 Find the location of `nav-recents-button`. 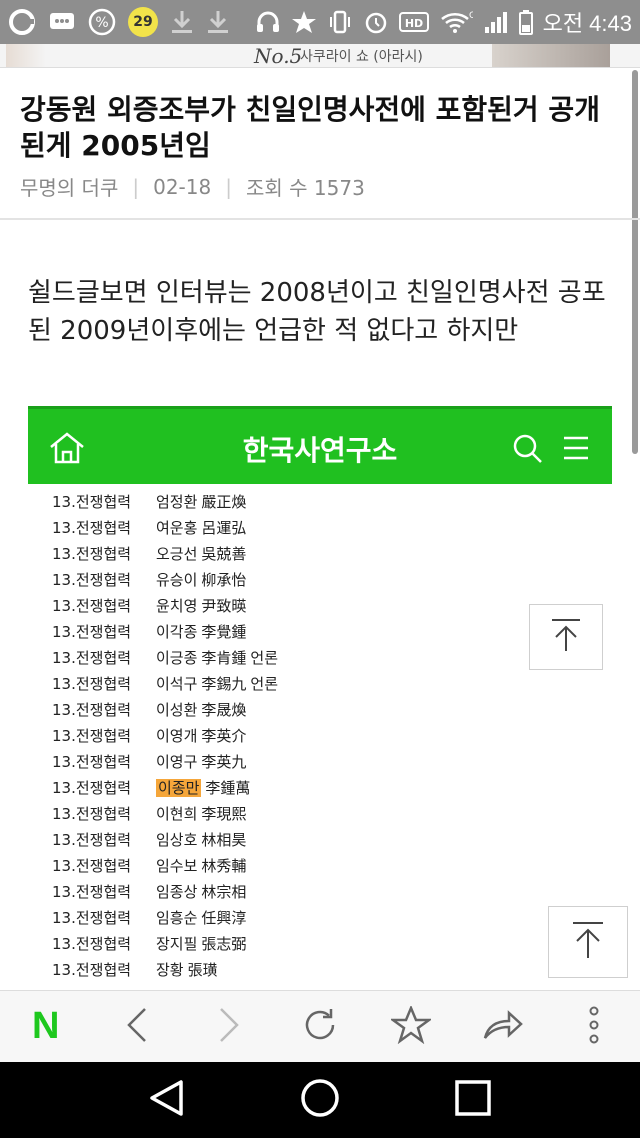

nav-recents-button is located at coordinates (473, 1100).